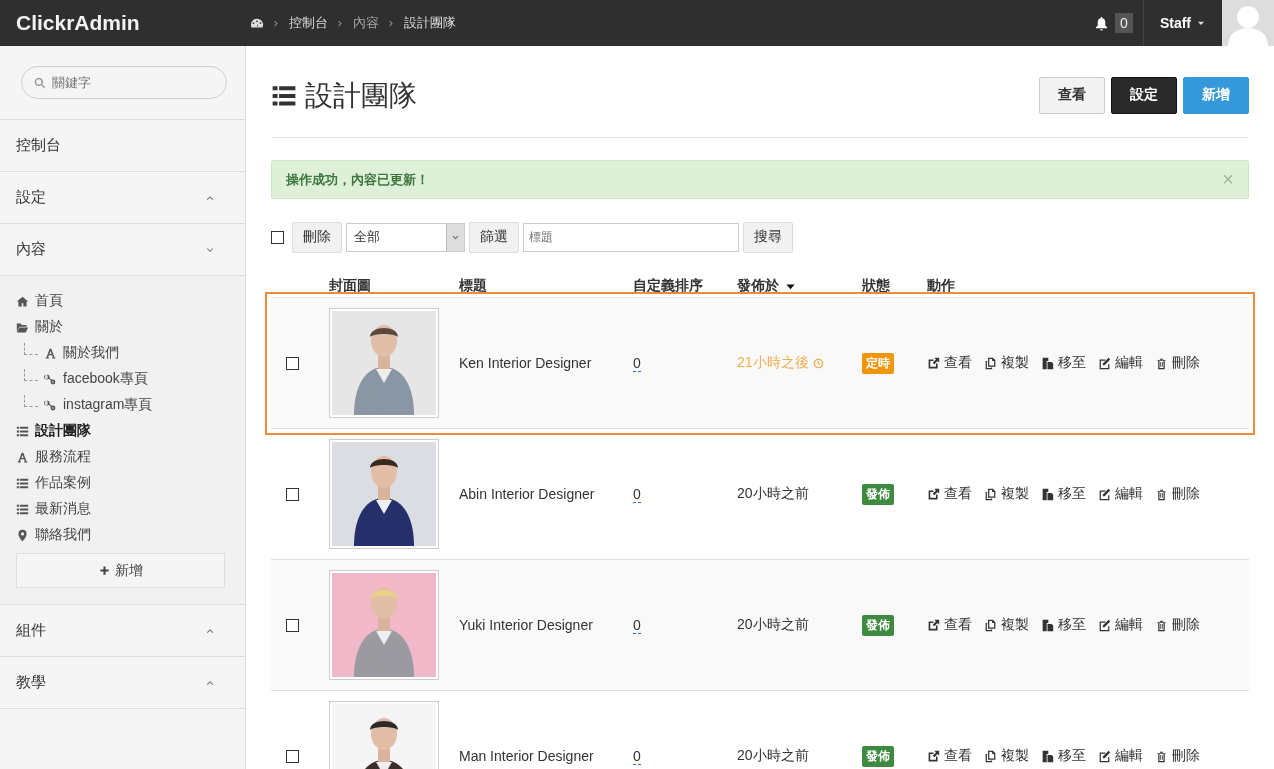 The width and height of the screenshot is (1274, 769). I want to click on column-header: 標題, so click(473, 286).